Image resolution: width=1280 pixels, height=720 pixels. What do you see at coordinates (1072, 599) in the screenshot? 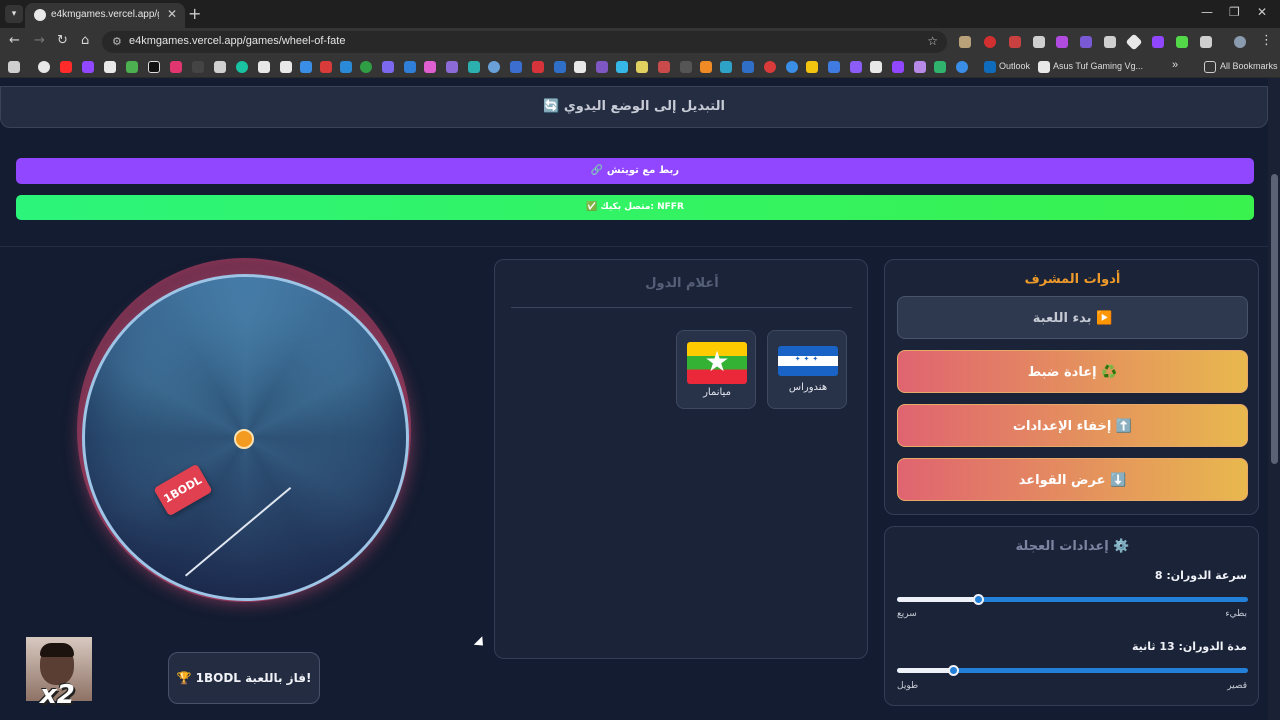
I see `spin-speed-slider` at bounding box center [1072, 599].